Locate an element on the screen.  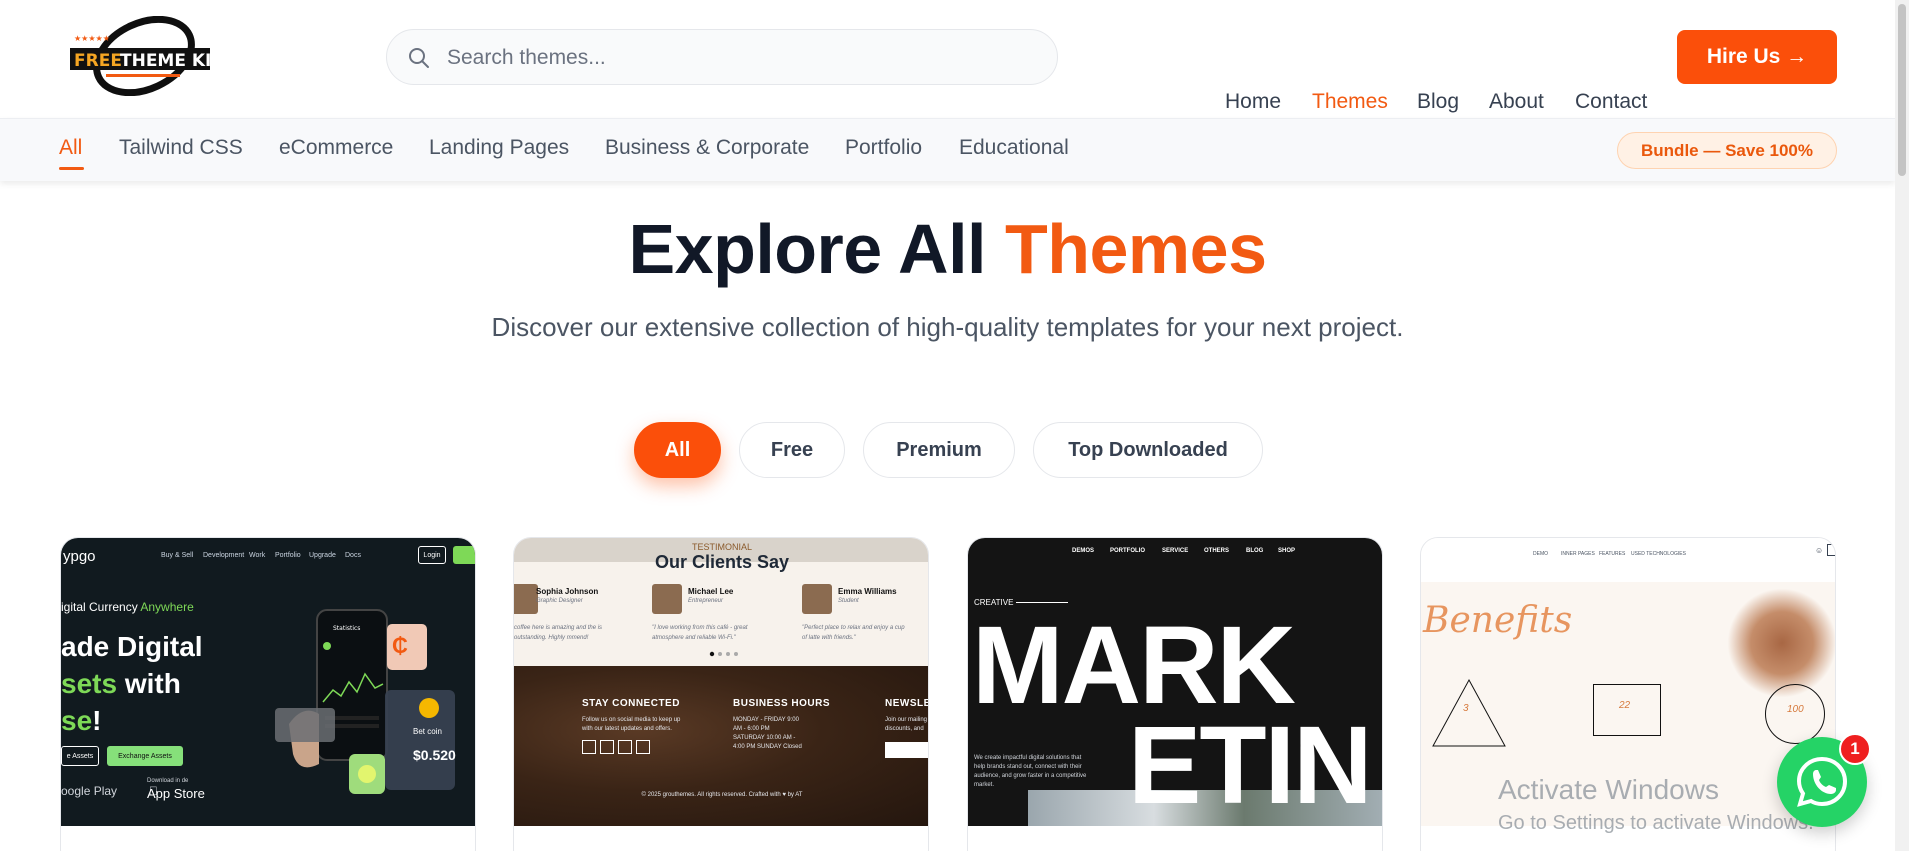
thumb-stat-number: 22 is located at coordinates (1625, 705).